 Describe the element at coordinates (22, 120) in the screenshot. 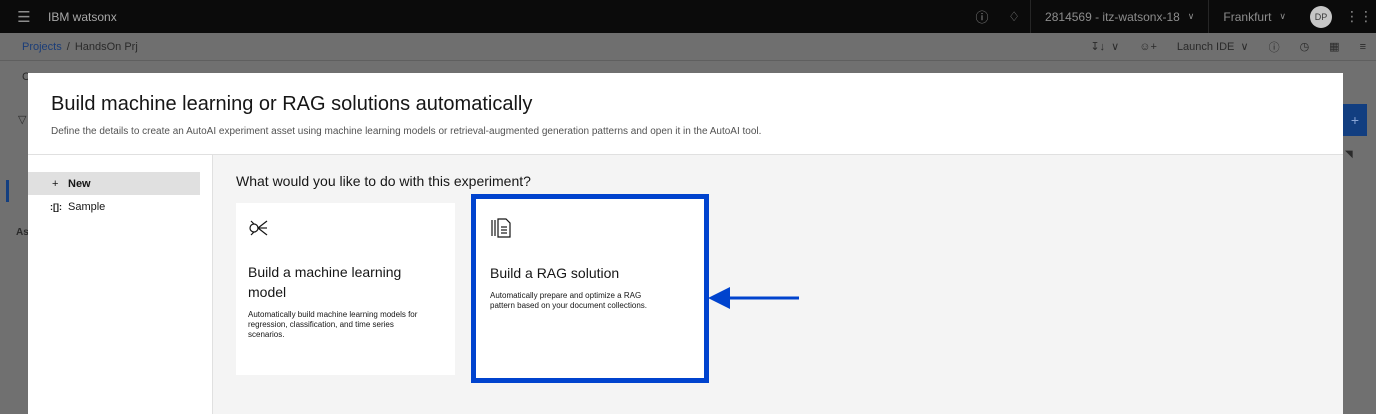

I see `filter-icon: ▽` at that location.